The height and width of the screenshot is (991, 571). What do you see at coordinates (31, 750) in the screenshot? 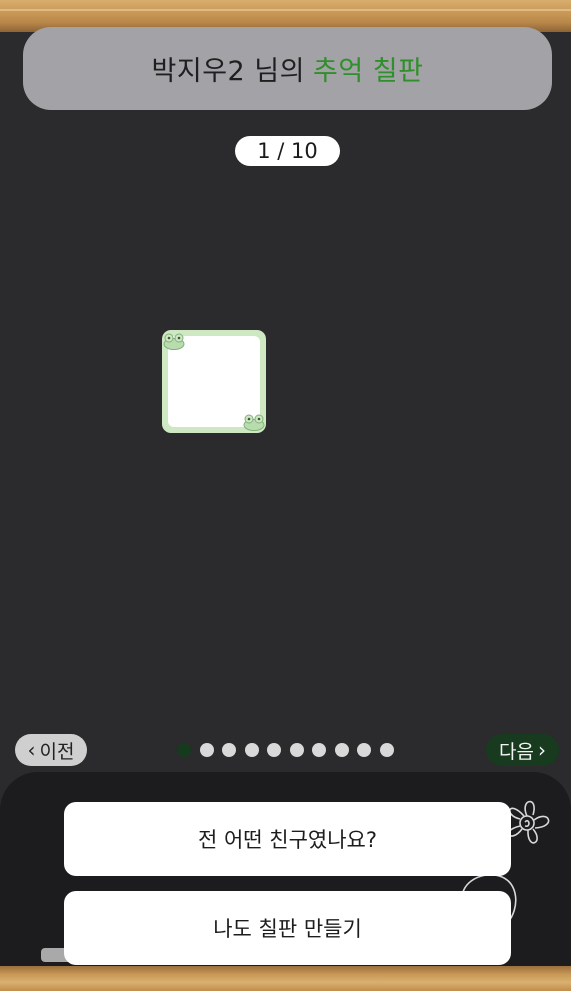
I see `chevron-left-icon: ‹` at bounding box center [31, 750].